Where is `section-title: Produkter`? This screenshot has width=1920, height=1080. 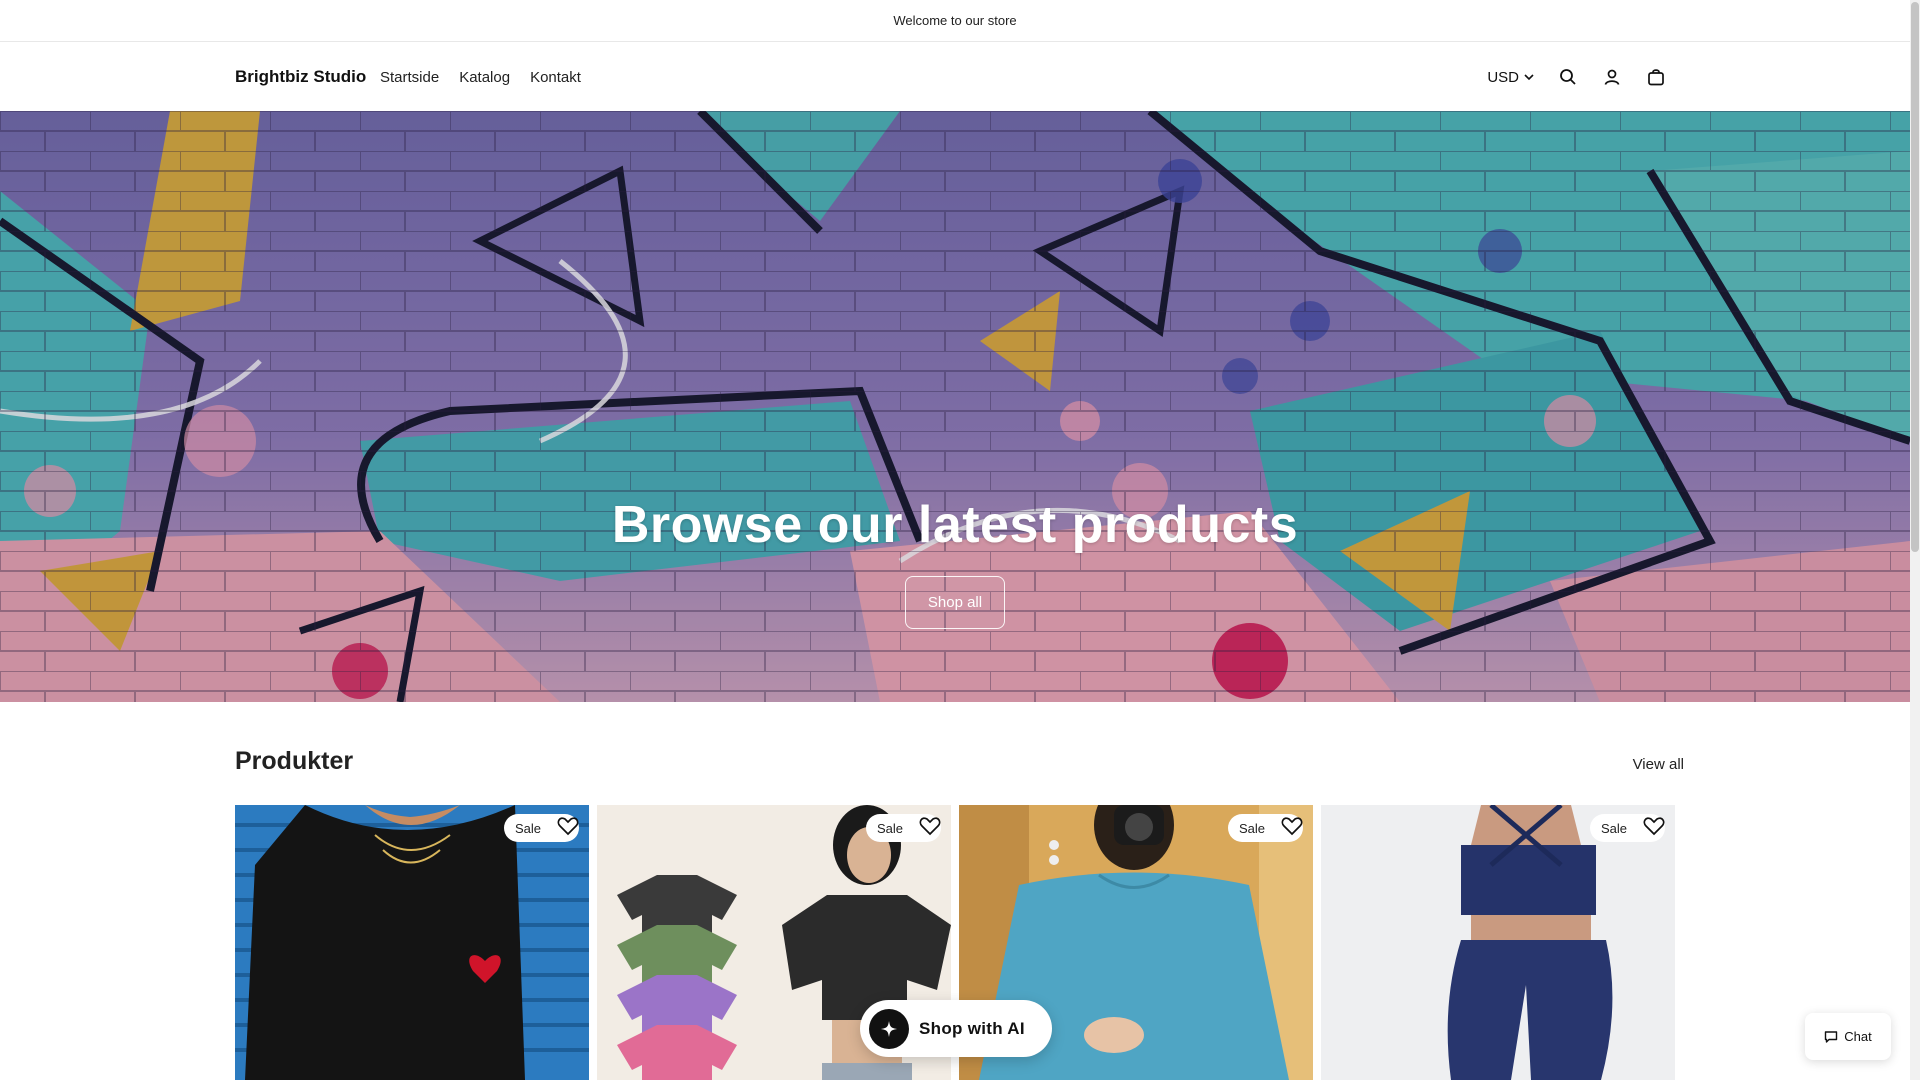 section-title: Produkter is located at coordinates (294, 761).